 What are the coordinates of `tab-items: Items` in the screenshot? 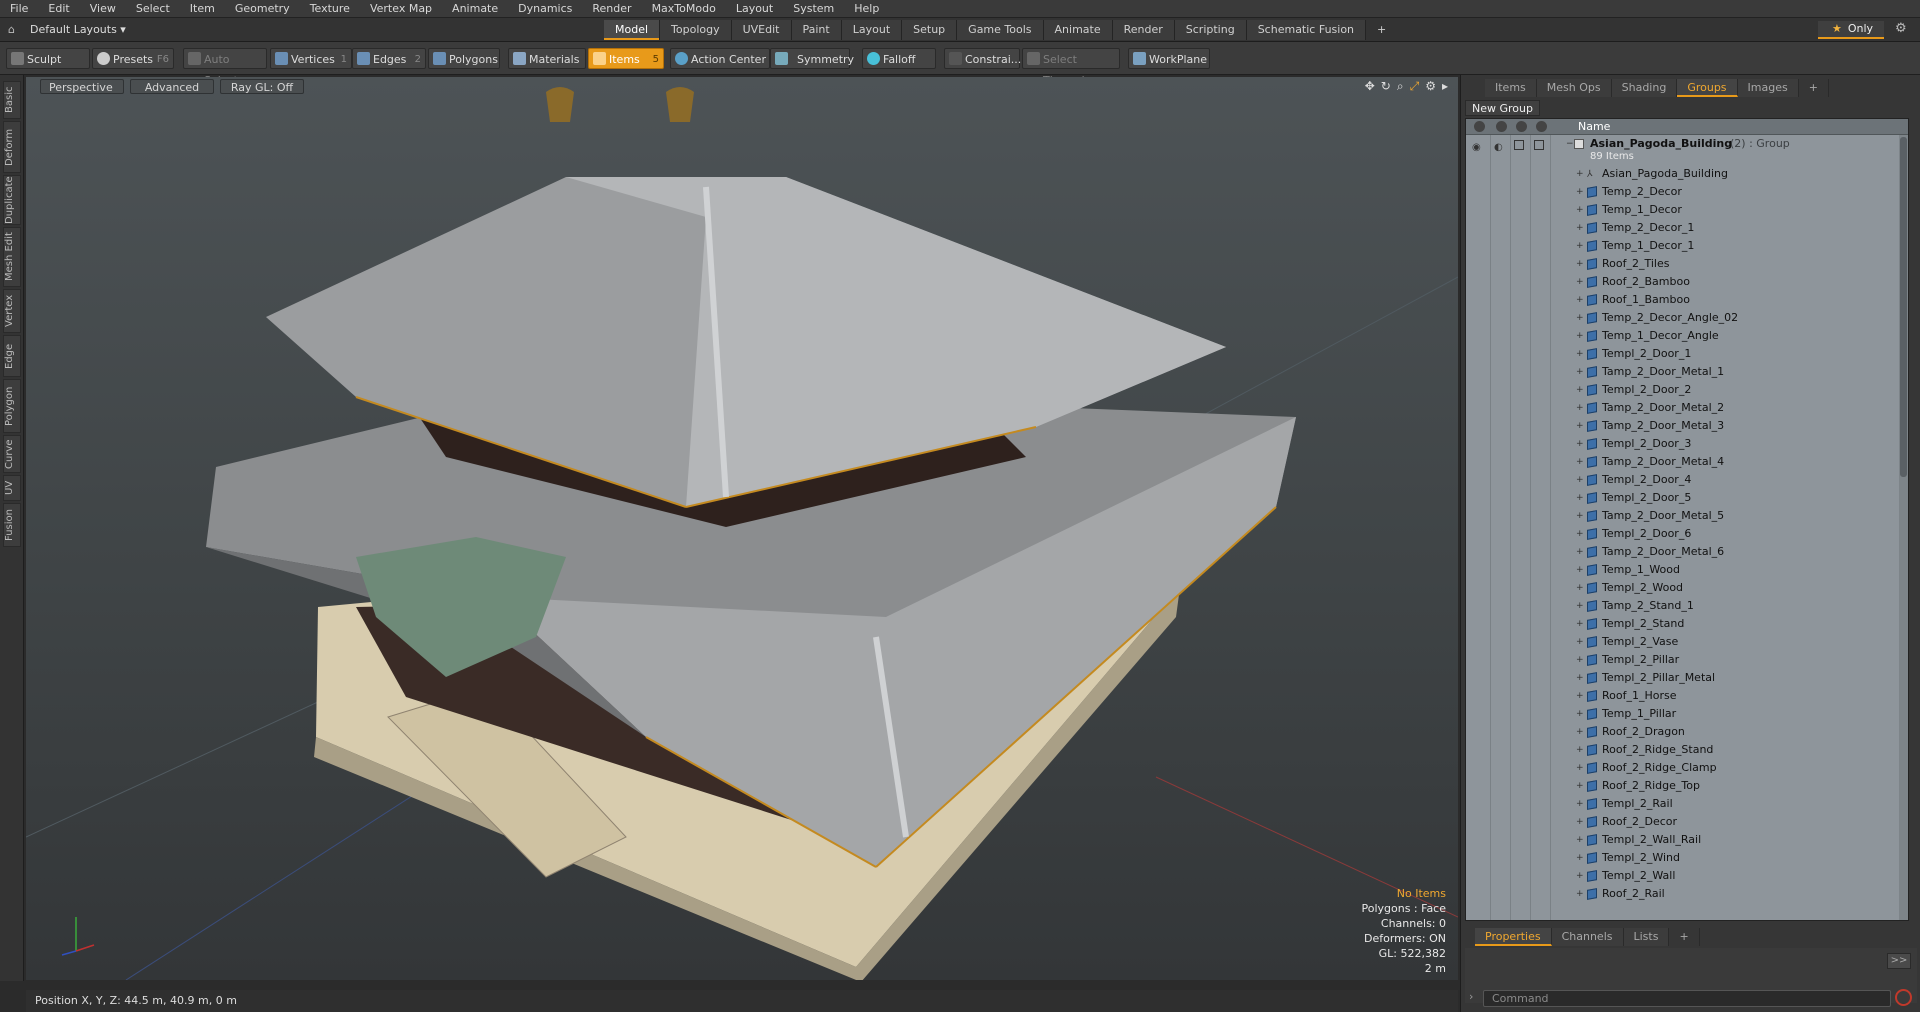 It's located at (1511, 88).